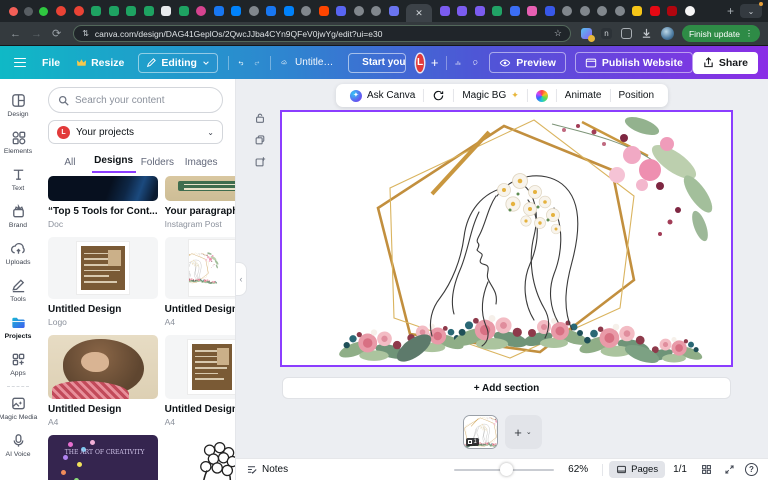 The height and width of the screenshot is (480, 768). What do you see at coordinates (706, 469) in the screenshot?
I see `grid-view-button` at bounding box center [706, 469].